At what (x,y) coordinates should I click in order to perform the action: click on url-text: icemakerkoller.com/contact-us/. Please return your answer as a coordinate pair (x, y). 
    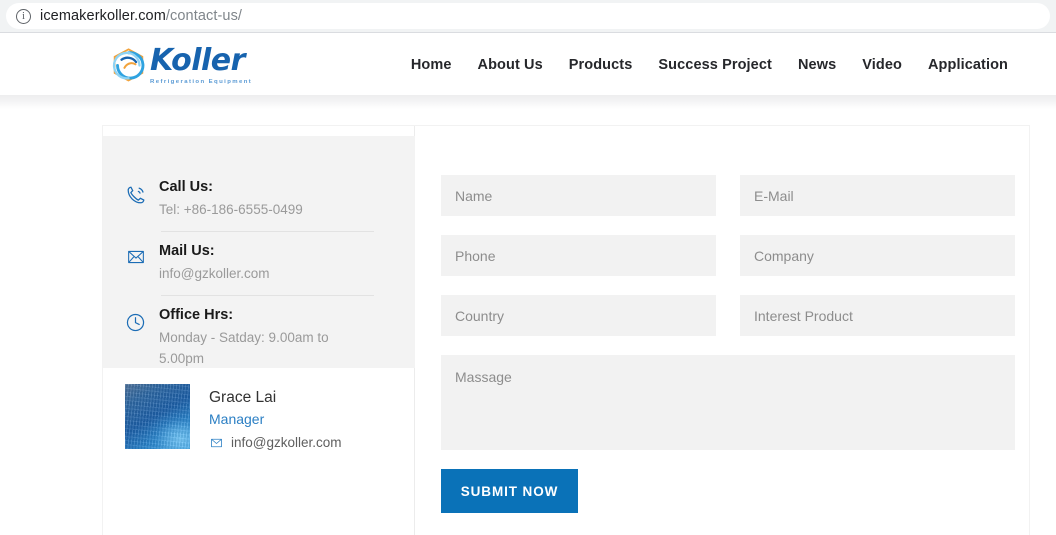
    Looking at the image, I should click on (141, 16).